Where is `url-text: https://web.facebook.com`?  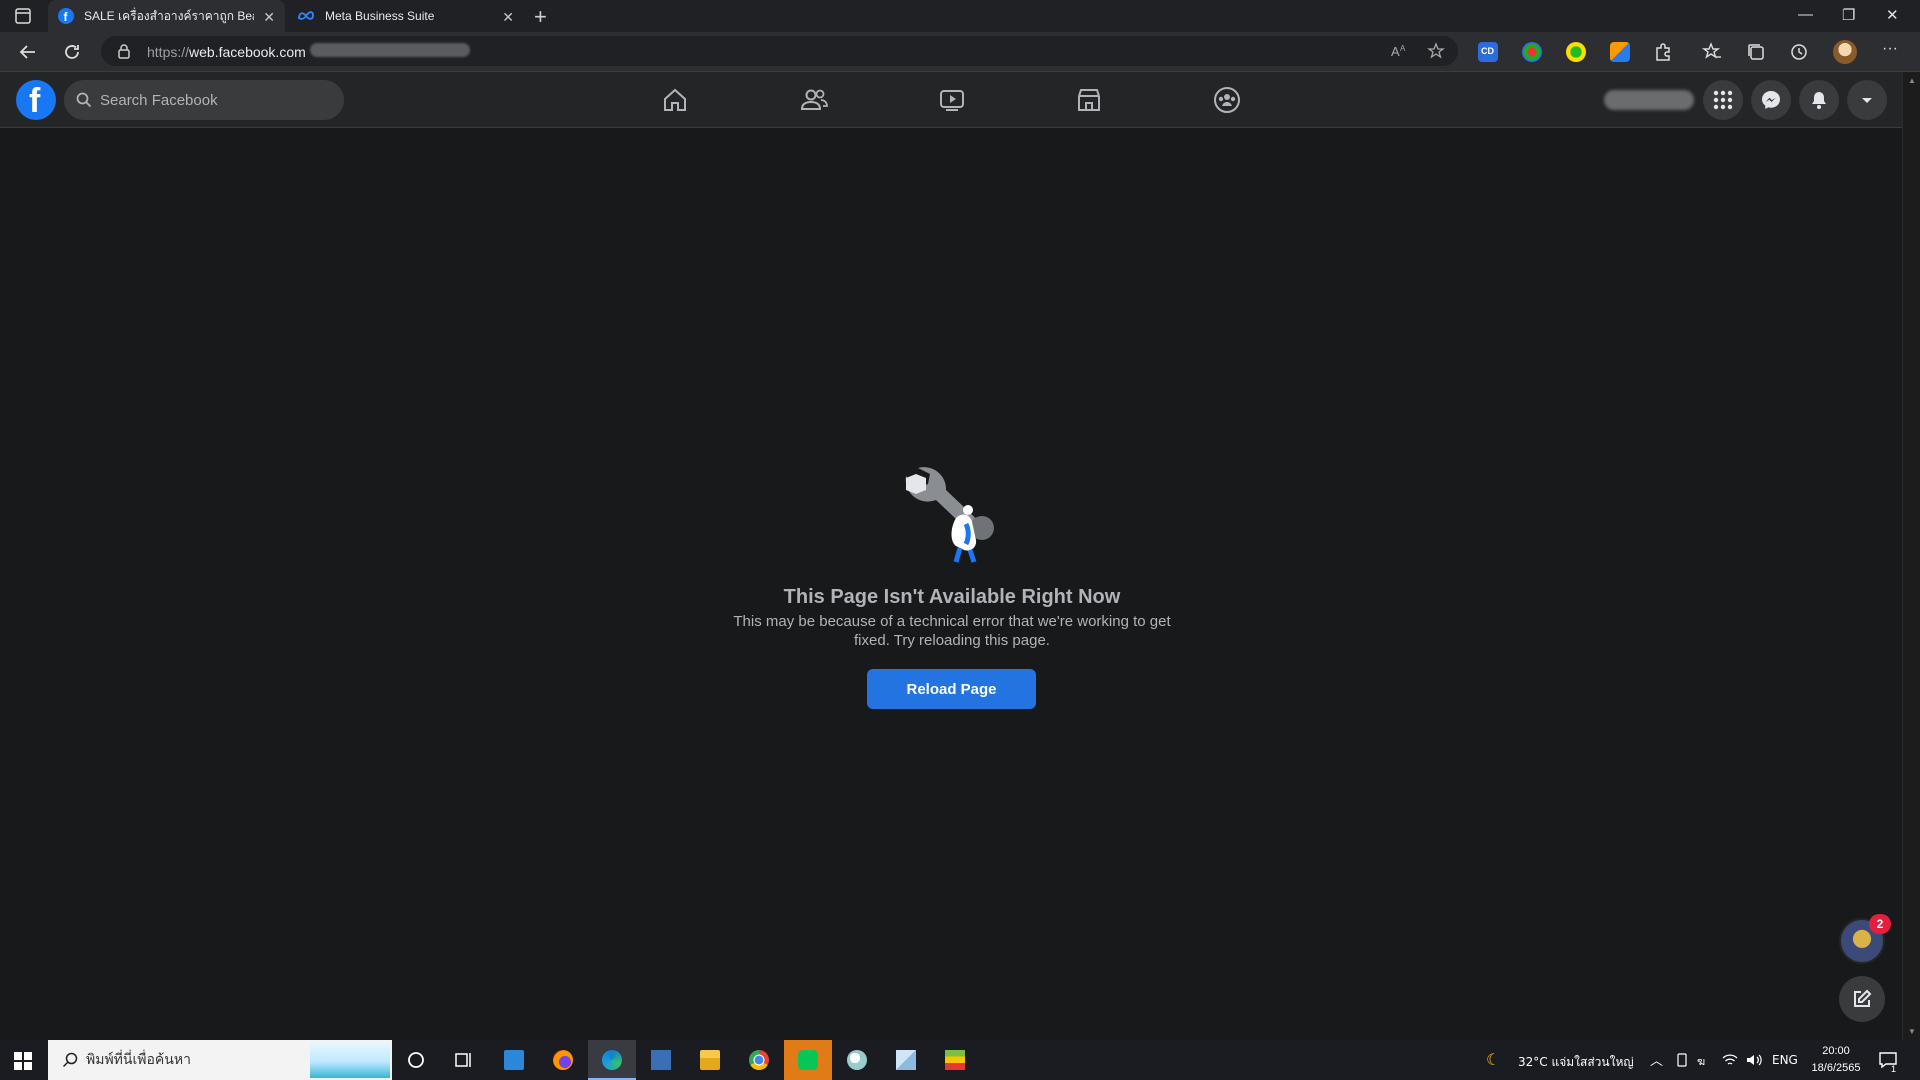 url-text: https://web.facebook.com is located at coordinates (226, 52).